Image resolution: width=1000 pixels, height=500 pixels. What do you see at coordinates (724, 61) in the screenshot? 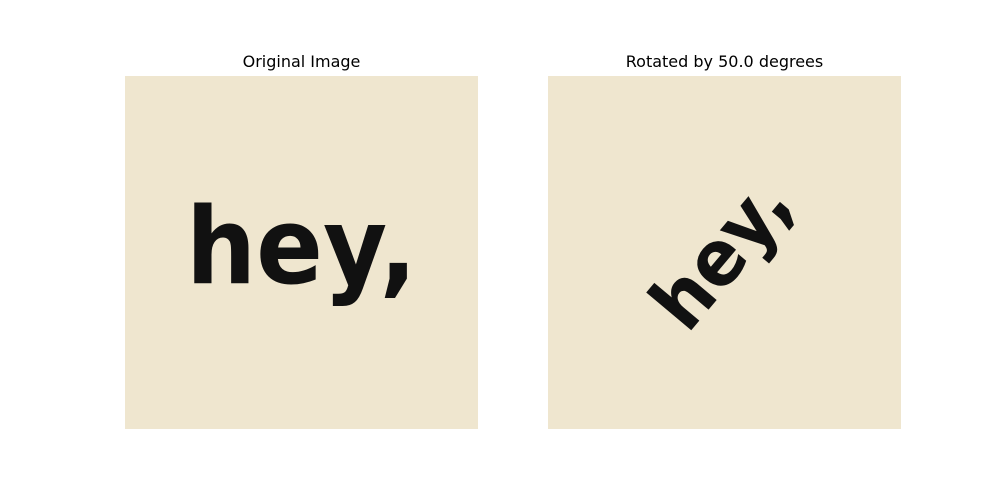
I see `rotated-image-title: Rotated by 50.0 degrees` at bounding box center [724, 61].